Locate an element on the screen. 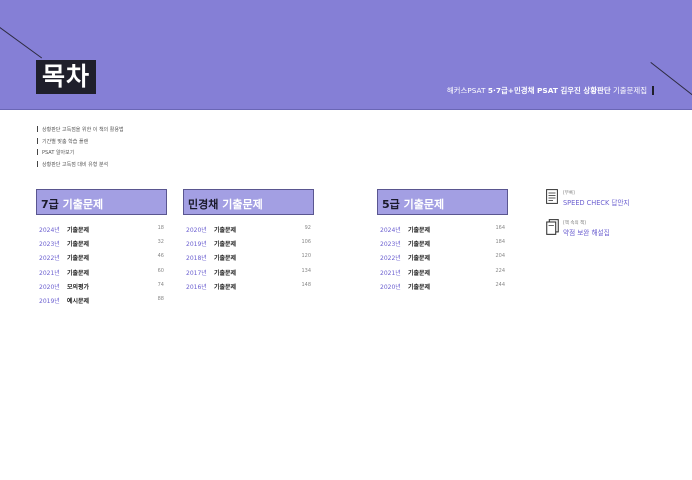  toc-page: 224 is located at coordinates (500, 270).